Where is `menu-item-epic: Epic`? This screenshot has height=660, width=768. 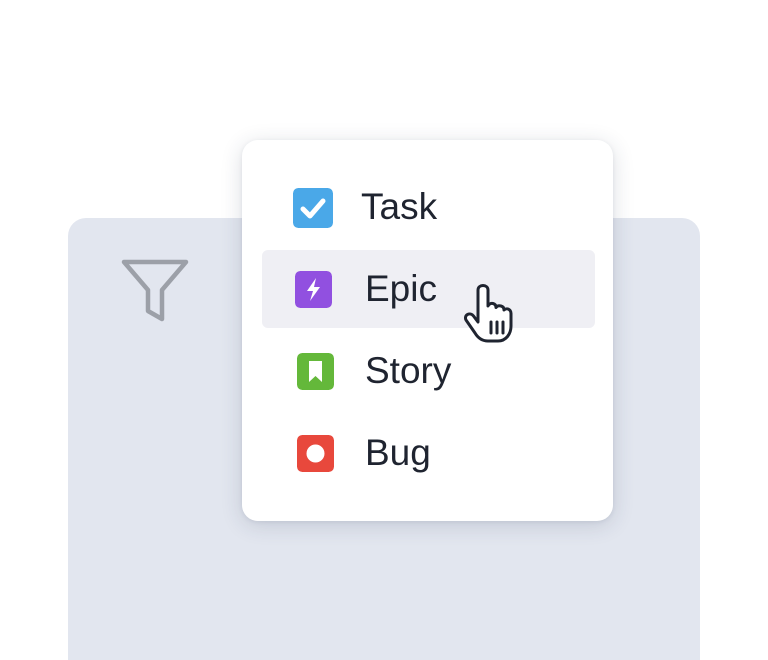 menu-item-epic: Epic is located at coordinates (428, 289).